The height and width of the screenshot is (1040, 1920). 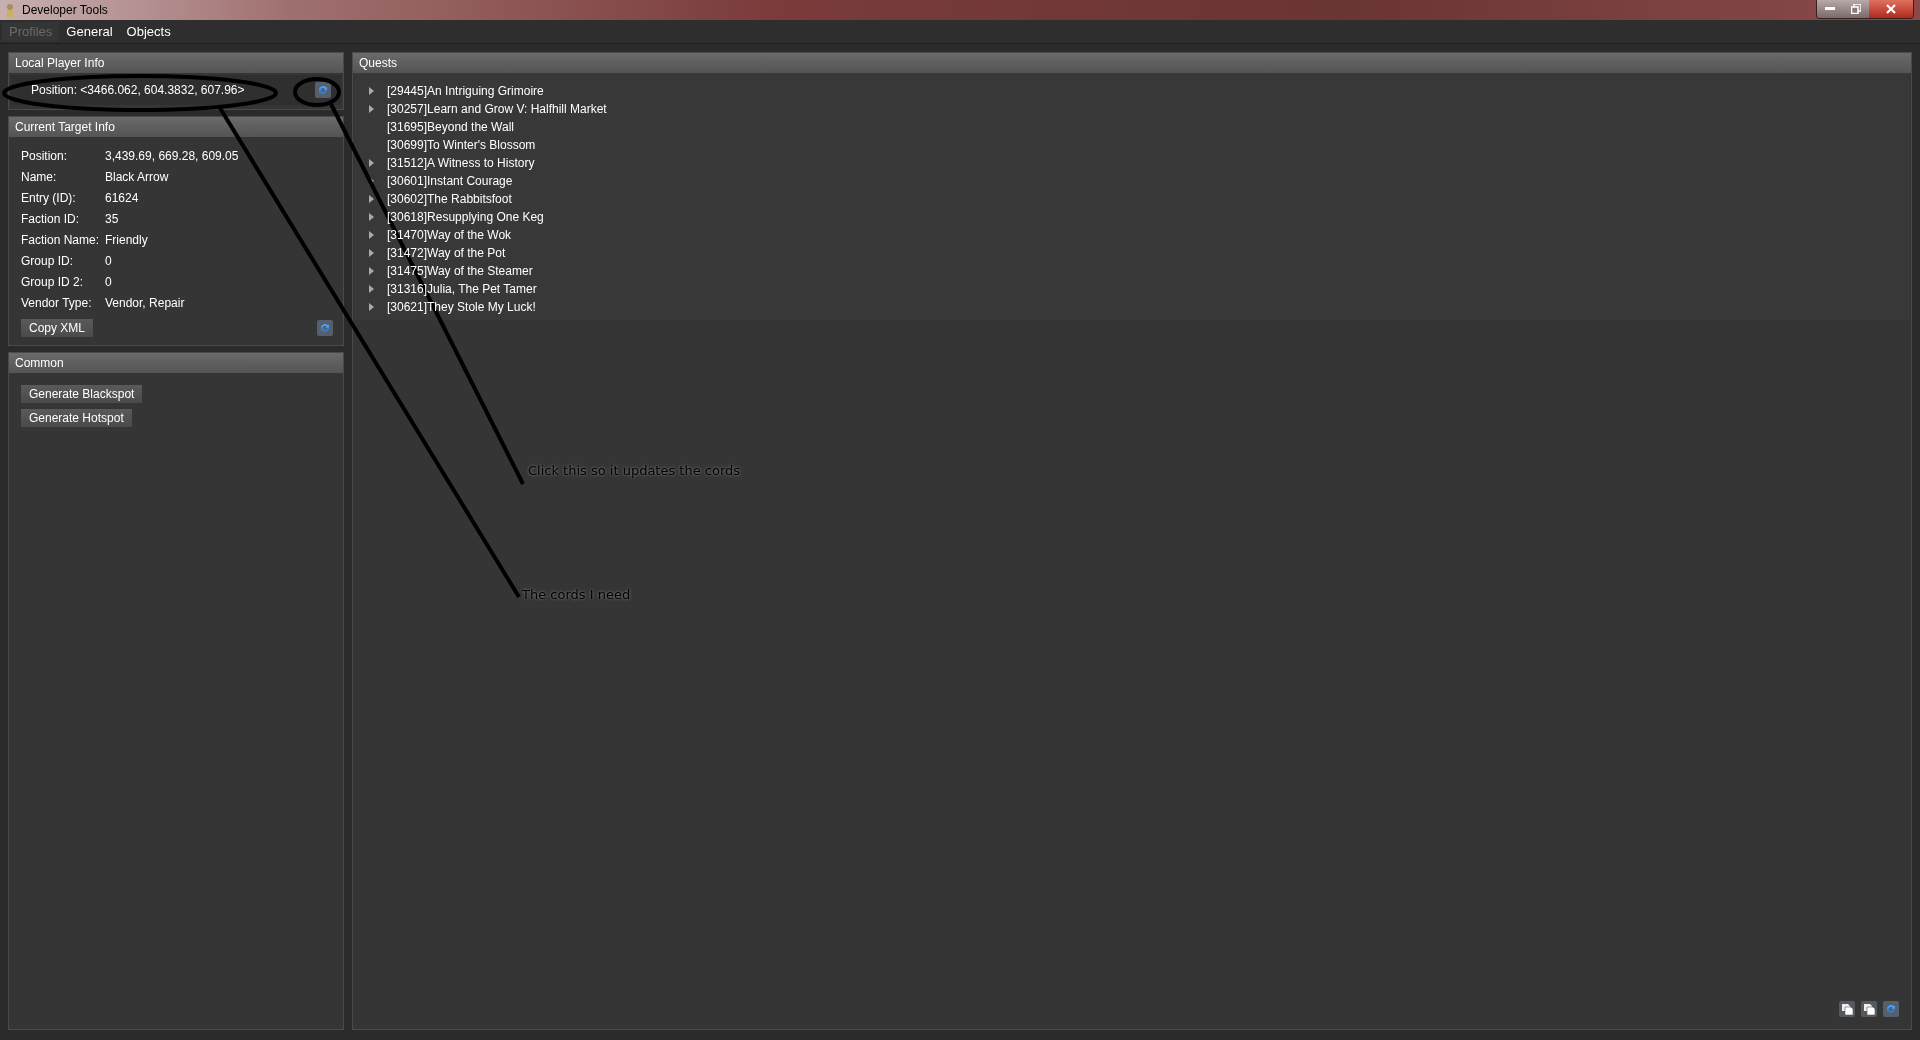 What do you see at coordinates (461, 307) in the screenshot?
I see `quest-item: [30621]They Stole My Luck!` at bounding box center [461, 307].